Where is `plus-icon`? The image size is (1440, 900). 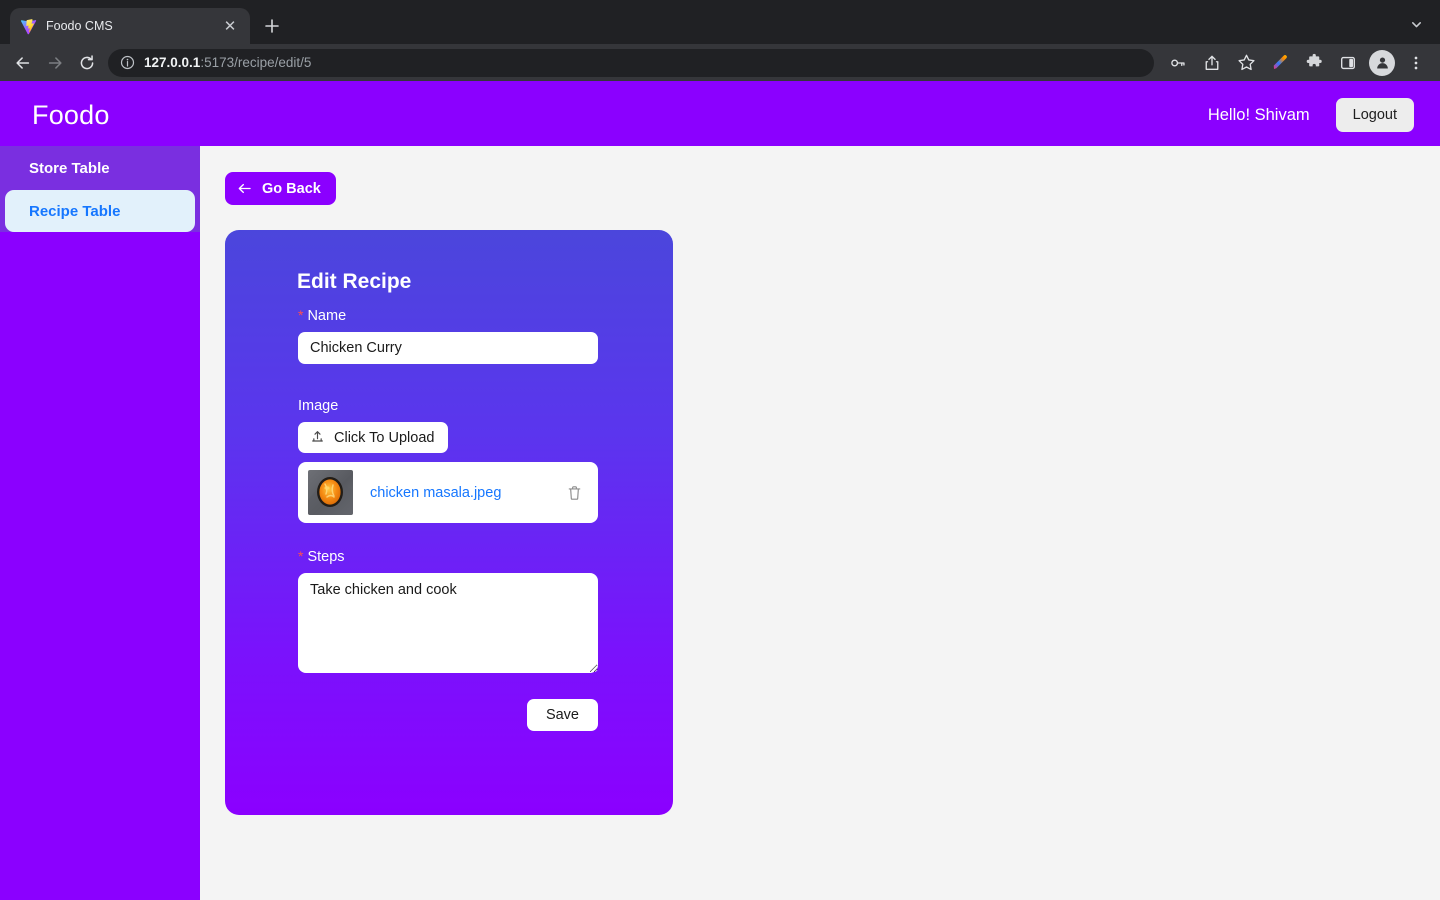
plus-icon is located at coordinates (272, 26).